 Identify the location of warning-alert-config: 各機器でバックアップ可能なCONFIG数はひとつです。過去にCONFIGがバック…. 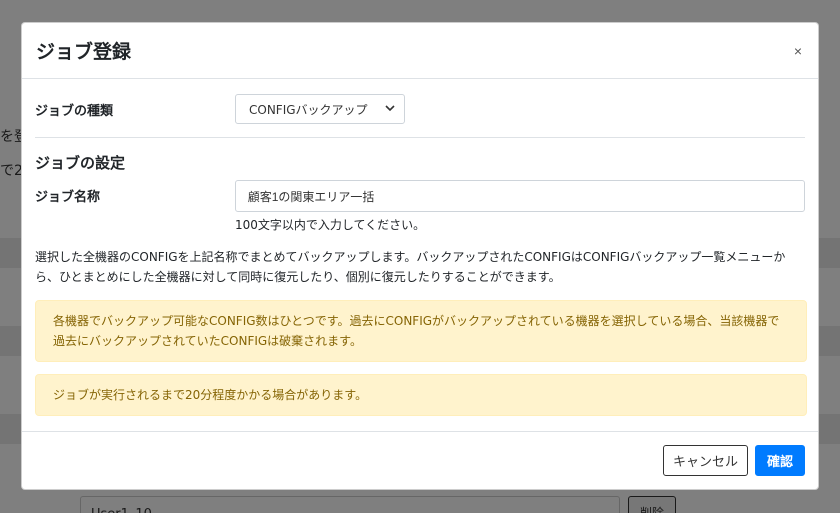
(421, 331).